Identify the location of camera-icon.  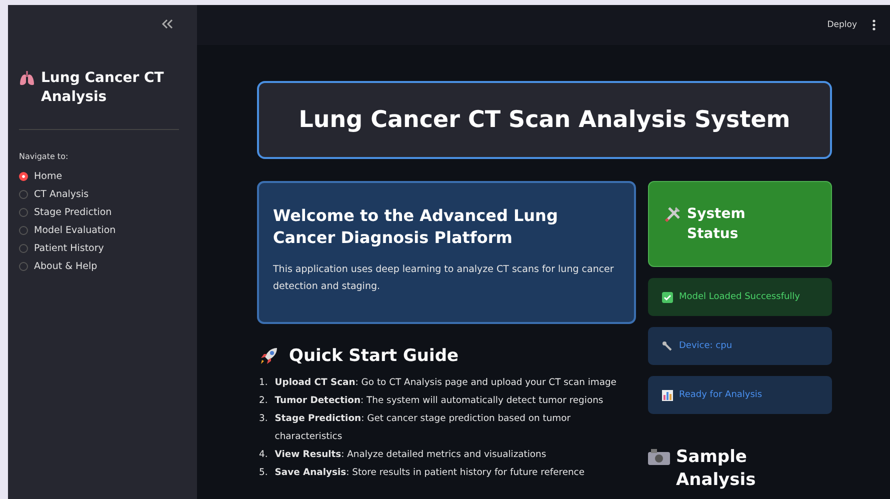
(659, 457).